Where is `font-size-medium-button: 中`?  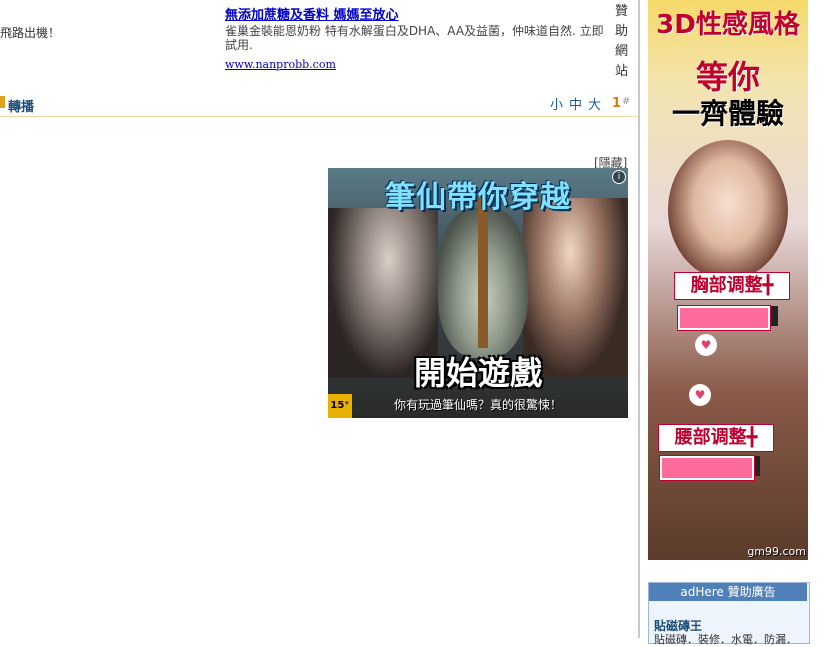 font-size-medium-button: 中 is located at coordinates (576, 105).